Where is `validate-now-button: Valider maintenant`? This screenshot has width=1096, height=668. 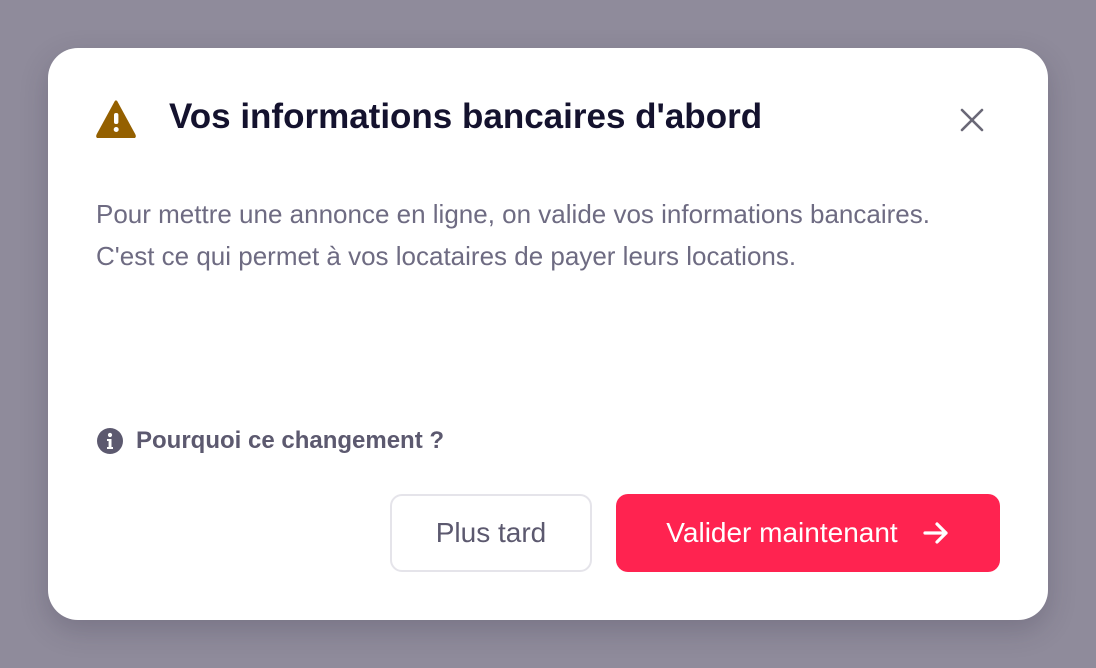
validate-now-button: Valider maintenant is located at coordinates (808, 533).